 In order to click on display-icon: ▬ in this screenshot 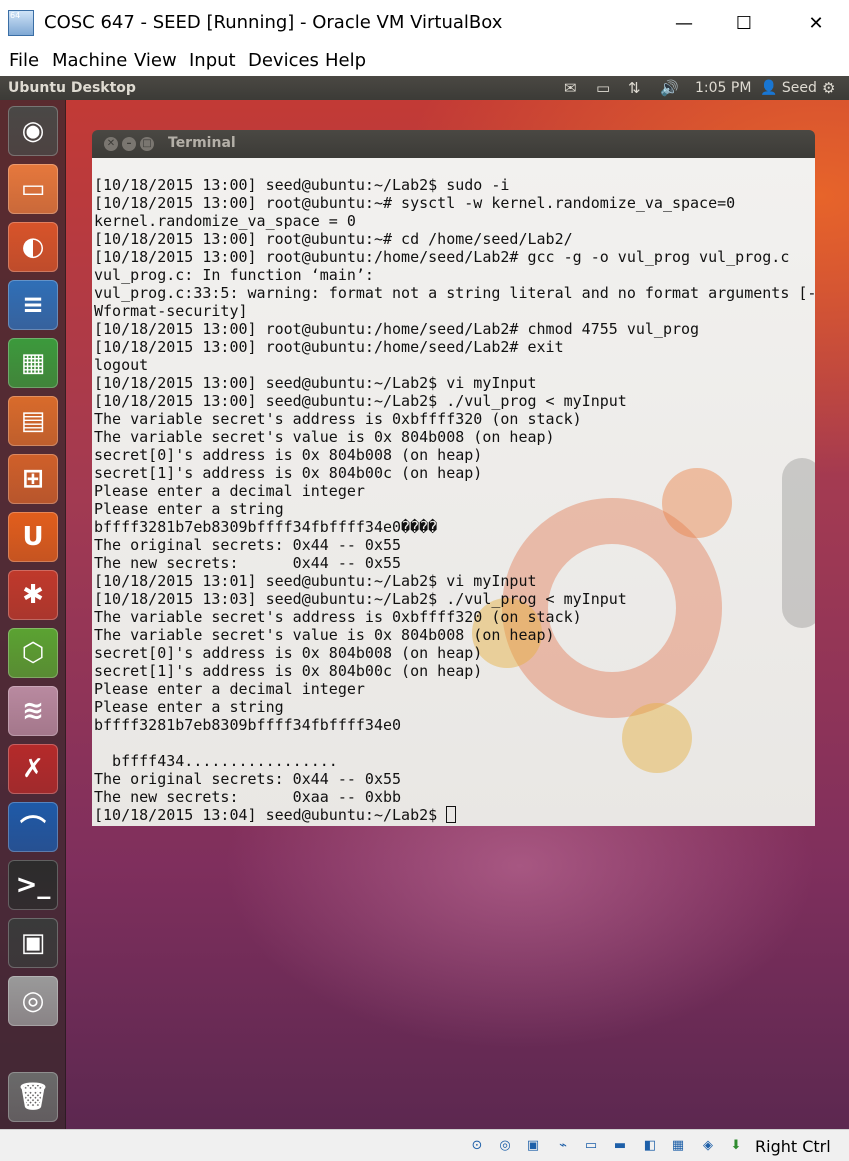, I will do `click(620, 1146)`.